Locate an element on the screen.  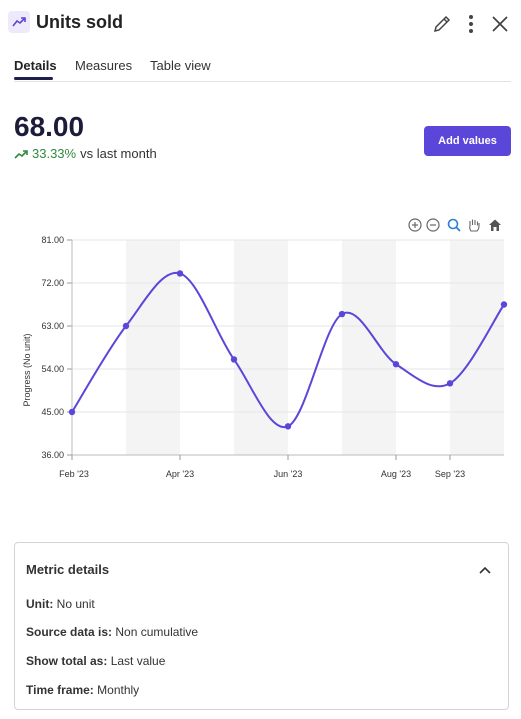
close-icon is located at coordinates (500, 24).